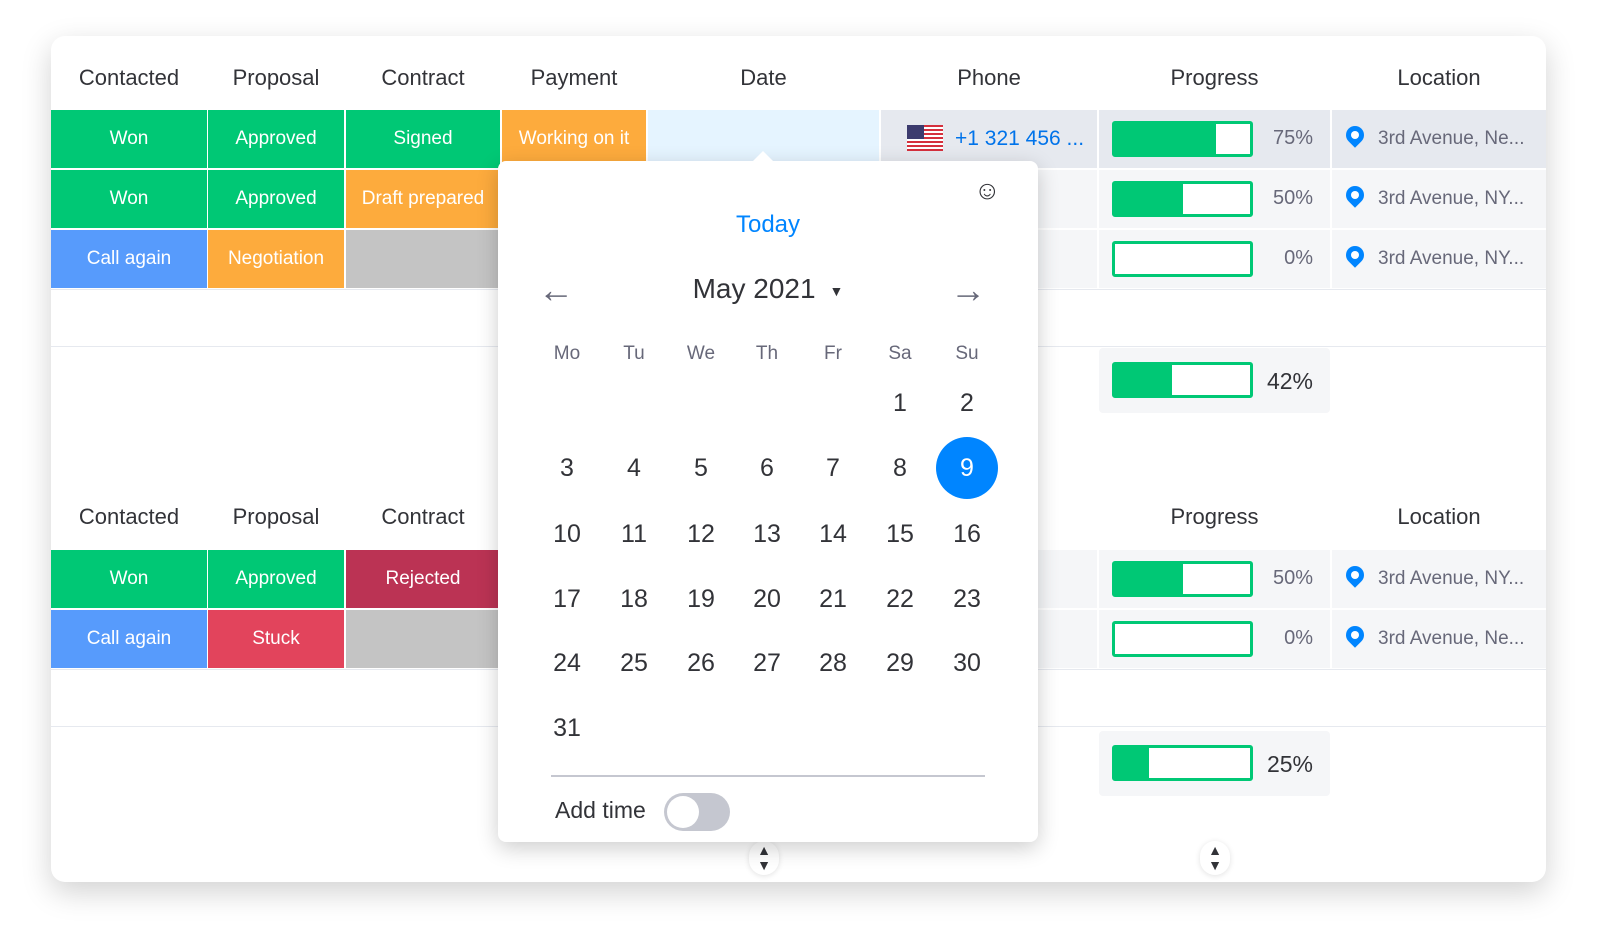 This screenshot has width=1597, height=949. I want to click on weekday-su: Su, so click(967, 353).